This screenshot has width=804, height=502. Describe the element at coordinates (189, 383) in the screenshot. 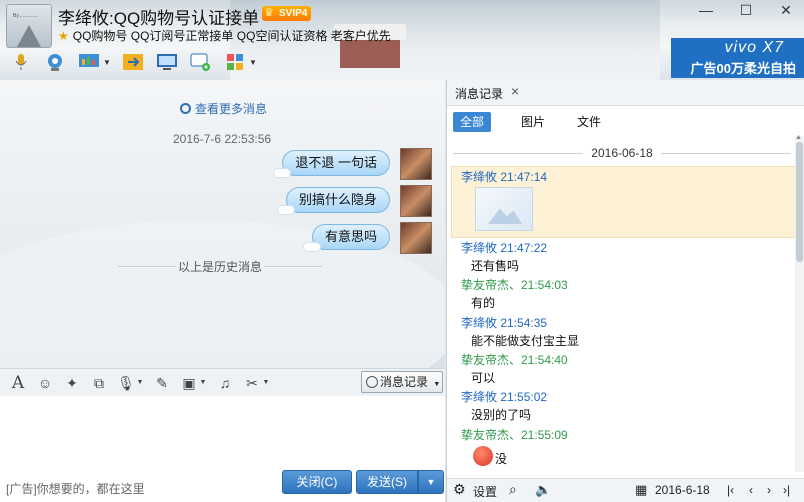

I see `image-icon: ▣` at that location.